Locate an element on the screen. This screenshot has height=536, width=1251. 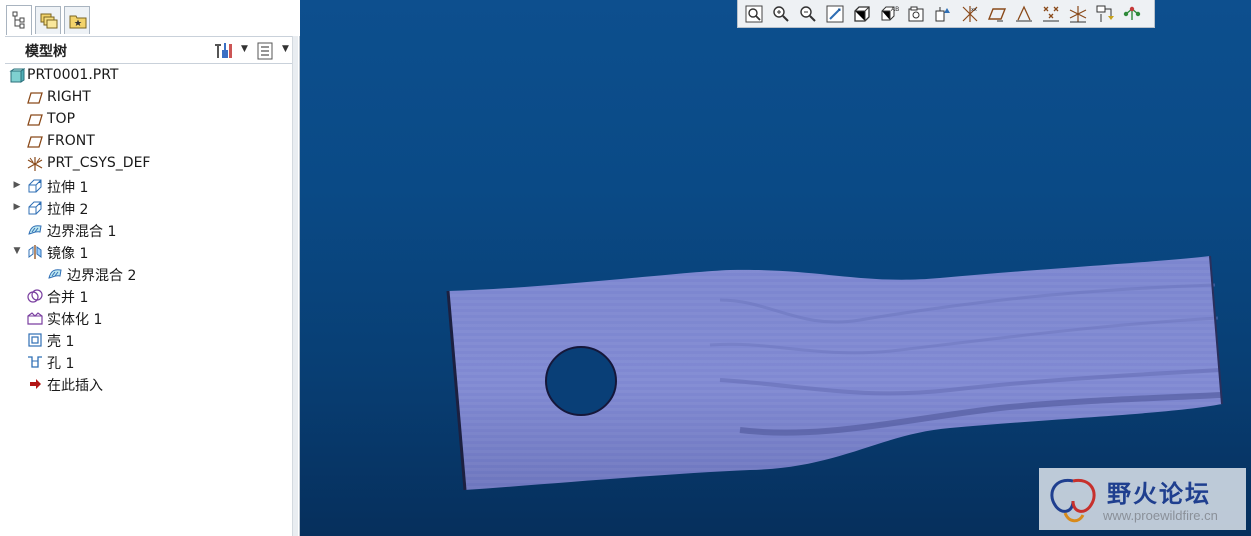
tree-item-part: PRT0001.PRT is located at coordinates (149, 76).